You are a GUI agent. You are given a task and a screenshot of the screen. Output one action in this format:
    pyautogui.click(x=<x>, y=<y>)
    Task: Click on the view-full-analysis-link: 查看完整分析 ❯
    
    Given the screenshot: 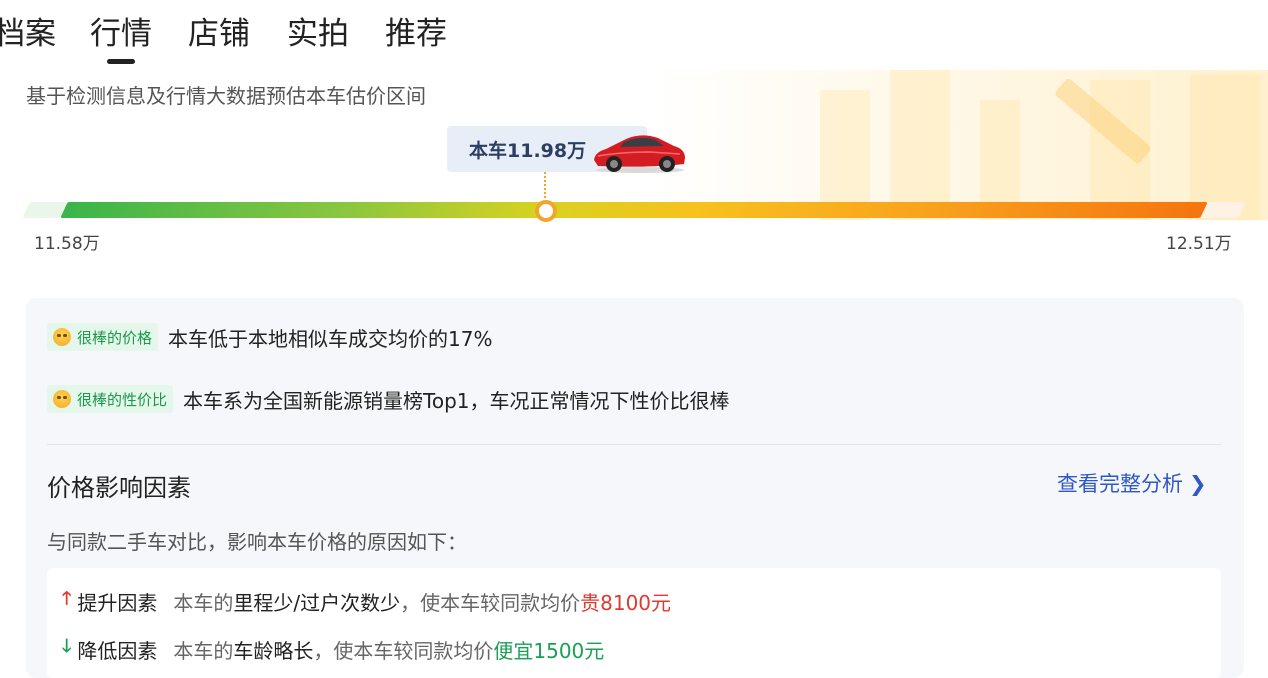 What is the action you would take?
    pyautogui.click(x=1132, y=483)
    